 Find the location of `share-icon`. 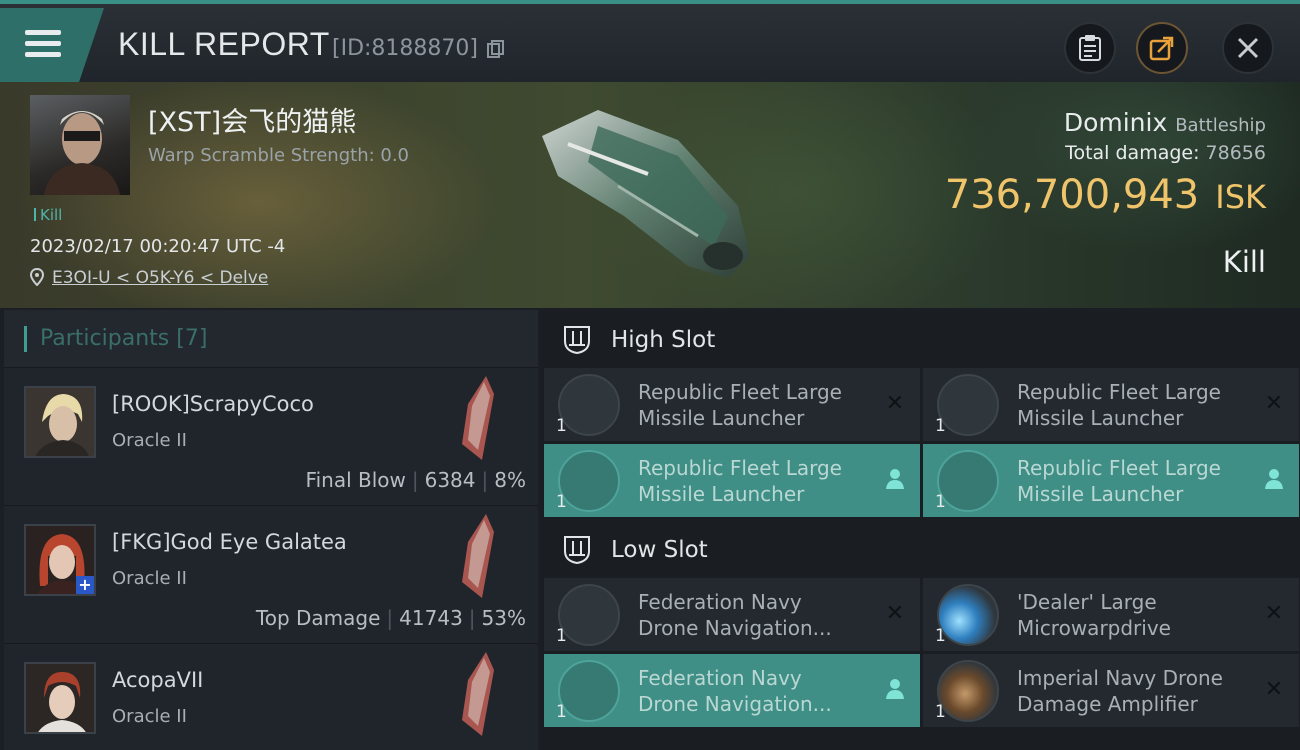

share-icon is located at coordinates (1161, 48).